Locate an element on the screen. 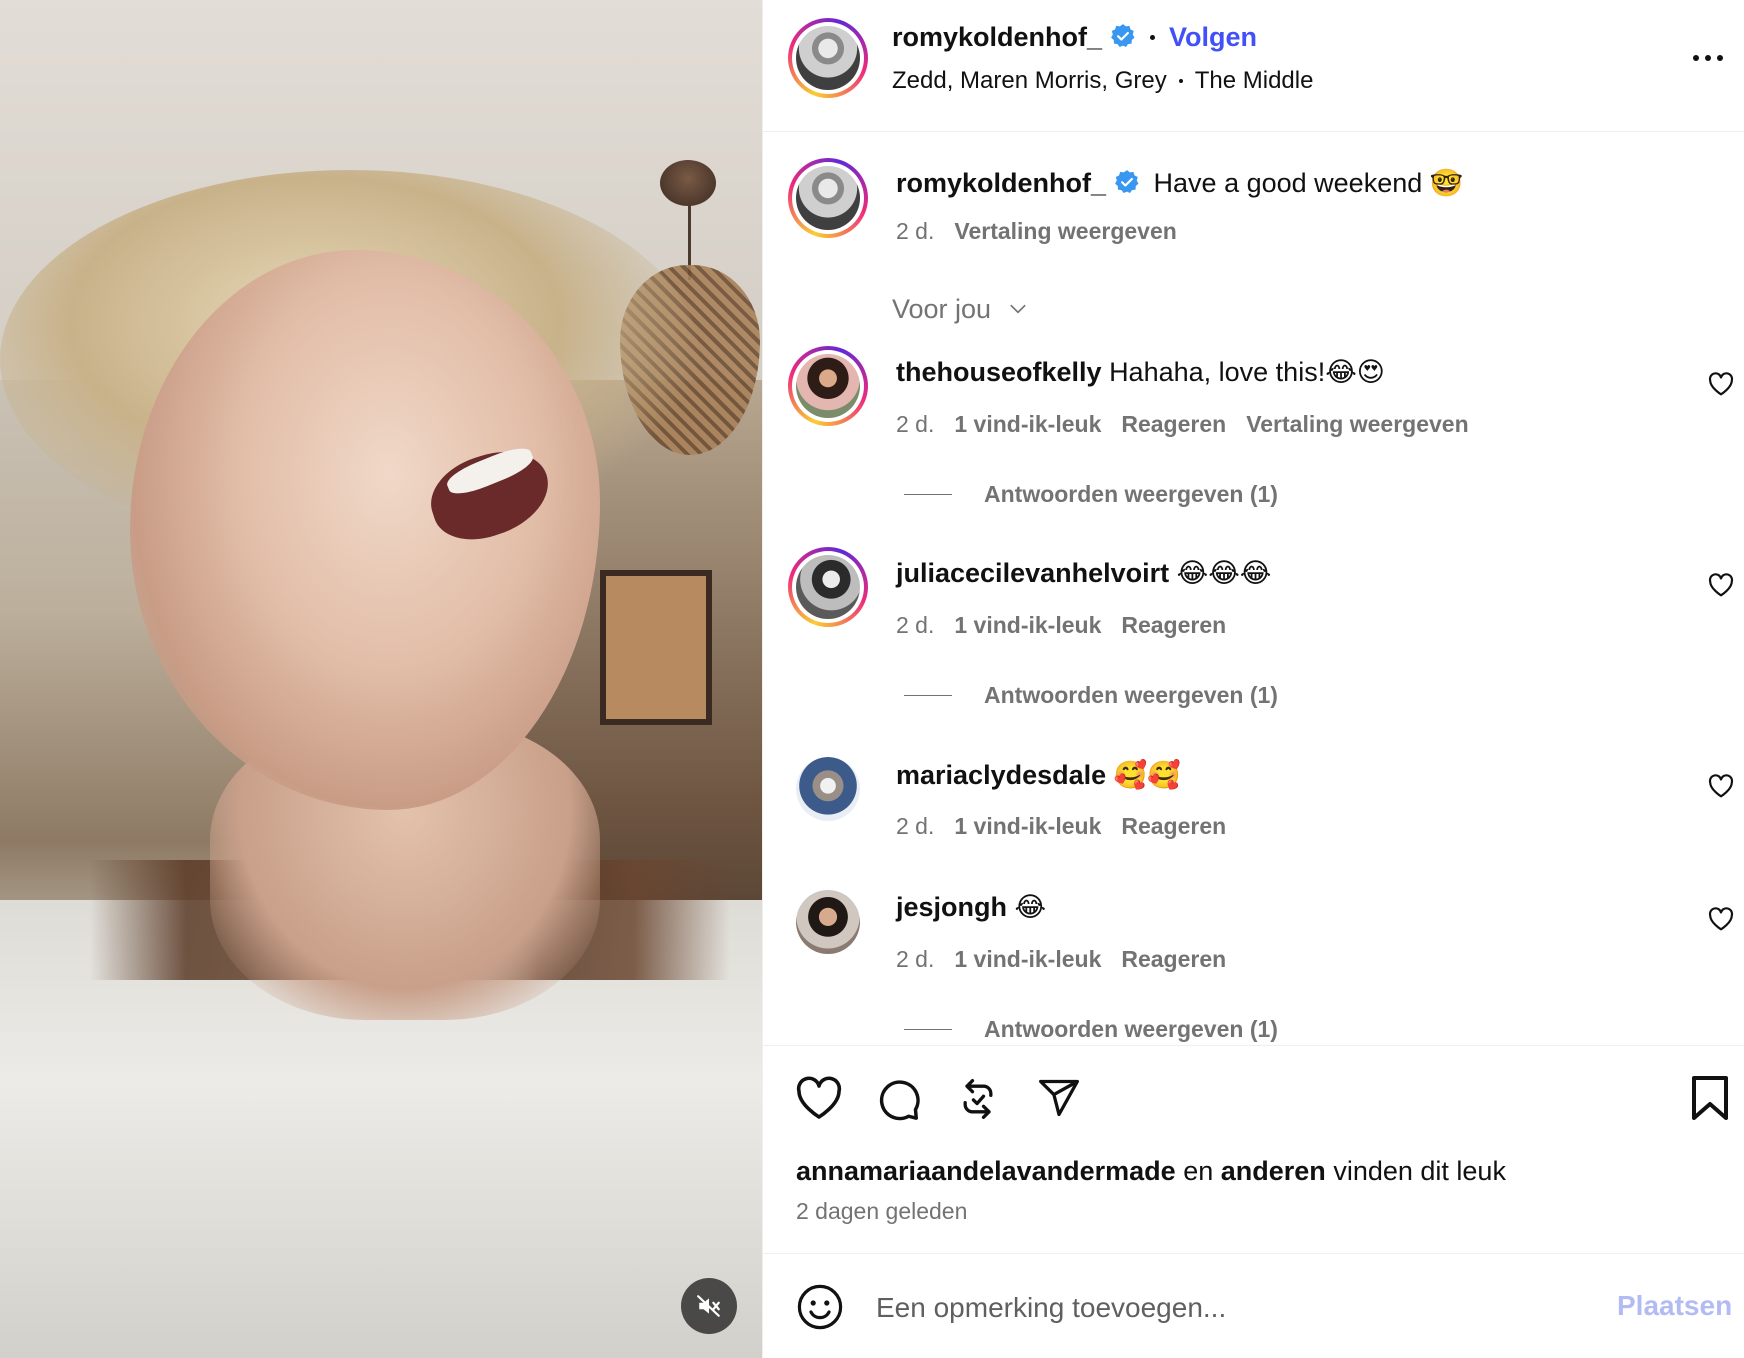 This screenshot has width=1744, height=1358. comment-text-row: thehouseofkelly Hahaha, love this!😂😍 is located at coordinates (1140, 372).